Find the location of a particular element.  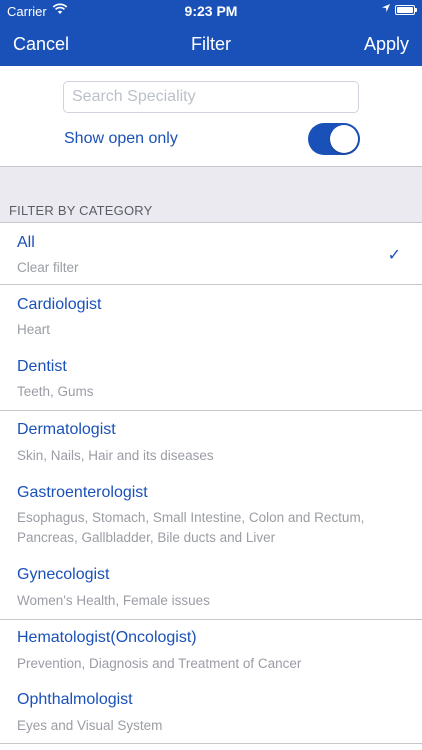

status-time: 9:23 PM is located at coordinates (211, 11).